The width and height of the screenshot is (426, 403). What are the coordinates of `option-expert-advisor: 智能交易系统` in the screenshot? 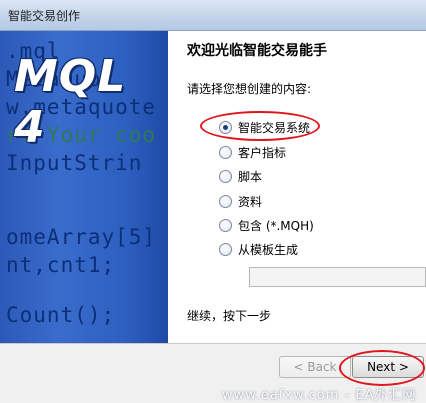 It's located at (264, 127).